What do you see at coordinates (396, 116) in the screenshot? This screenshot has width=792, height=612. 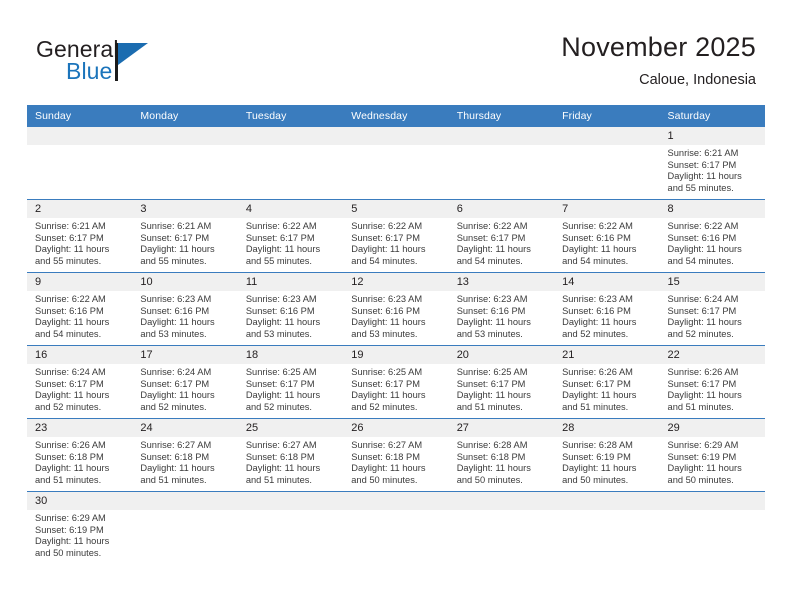 I see `weekday-header-wednesday: Wednesday` at bounding box center [396, 116].